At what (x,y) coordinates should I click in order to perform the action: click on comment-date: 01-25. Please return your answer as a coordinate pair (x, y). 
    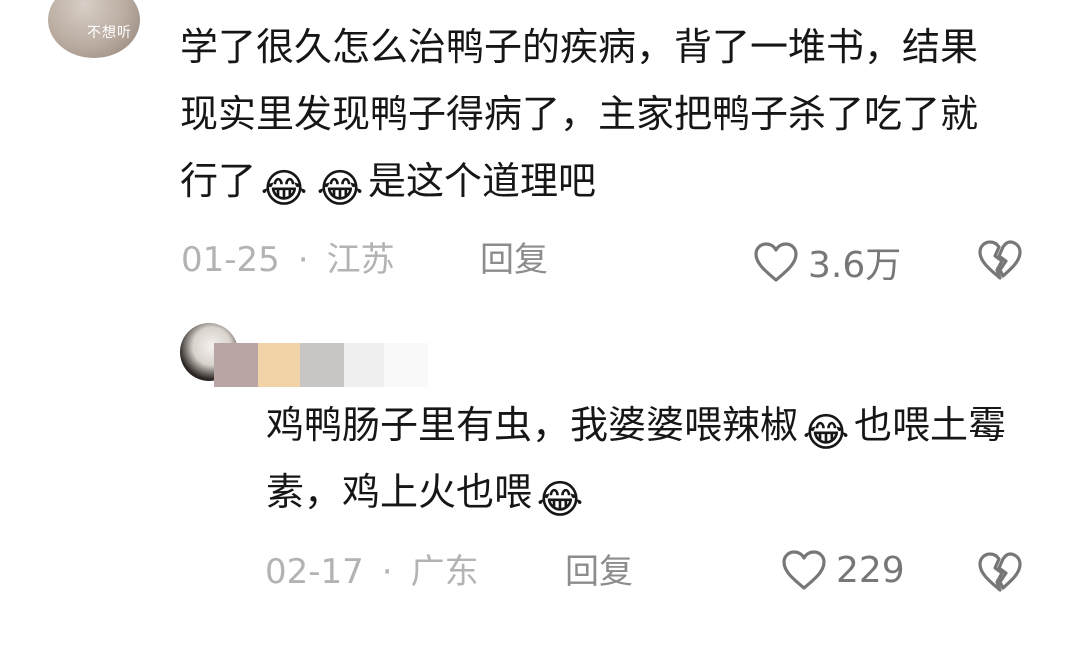
    Looking at the image, I should click on (230, 260).